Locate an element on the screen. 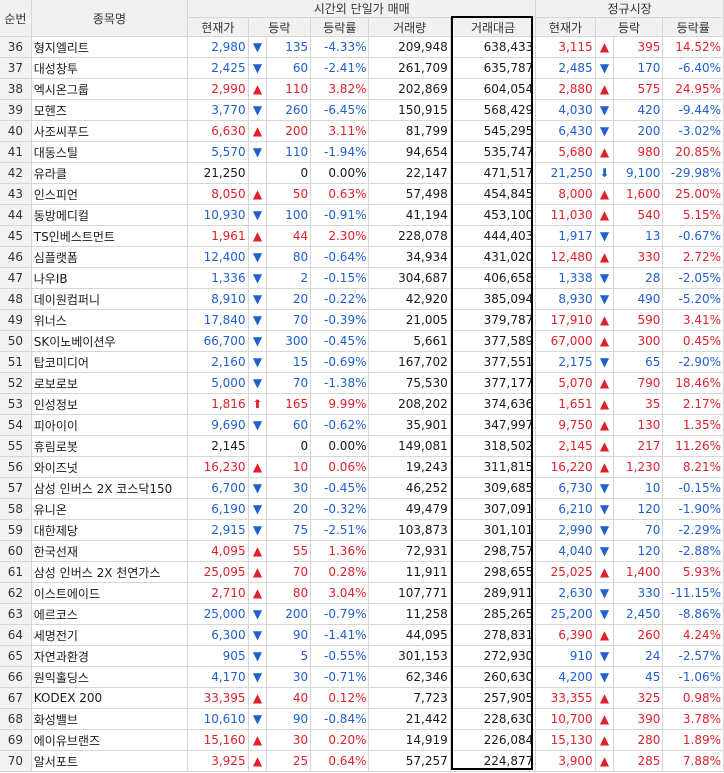 This screenshot has width=724, height=773. col-header-rank: 순번 is located at coordinates (16, 18).